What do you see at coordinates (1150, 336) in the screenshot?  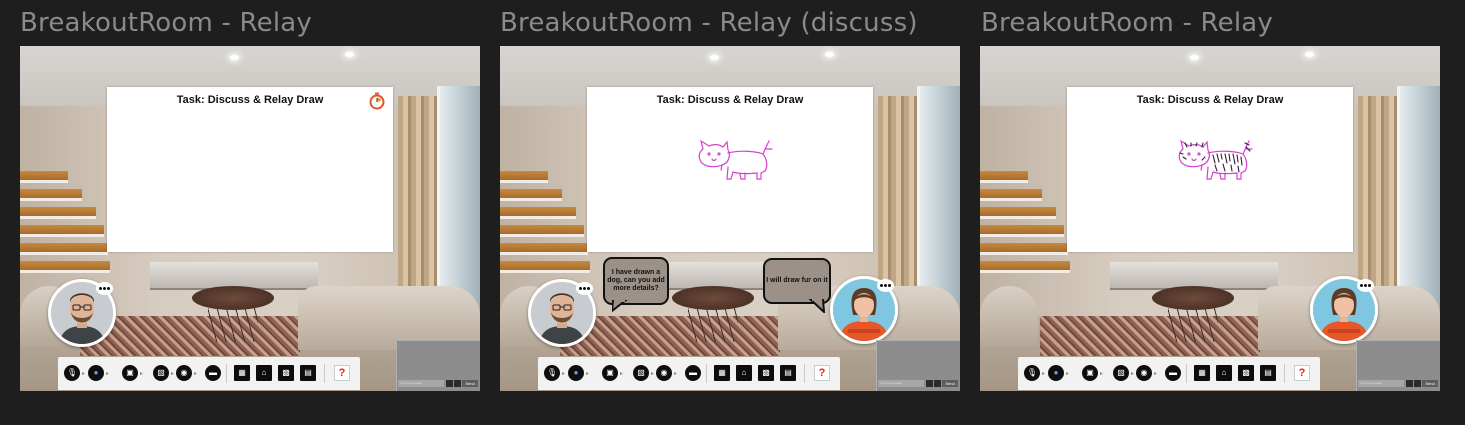 I see `rug` at bounding box center [1150, 336].